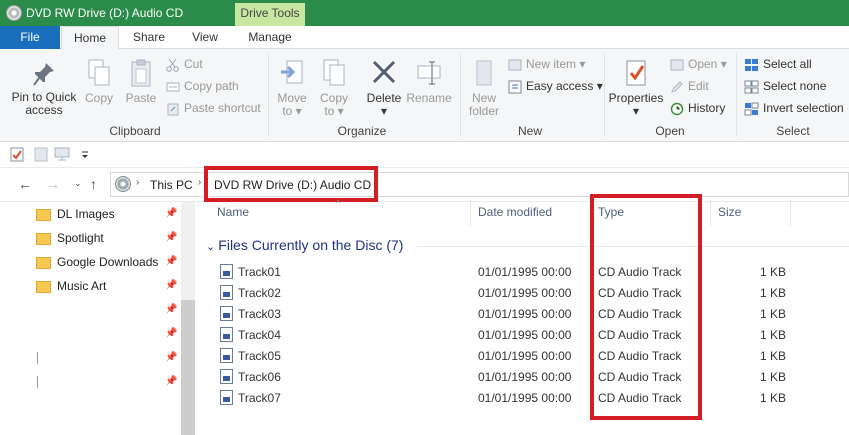 The image size is (849, 435). I want to click on new-item-icon, so click(515, 65).